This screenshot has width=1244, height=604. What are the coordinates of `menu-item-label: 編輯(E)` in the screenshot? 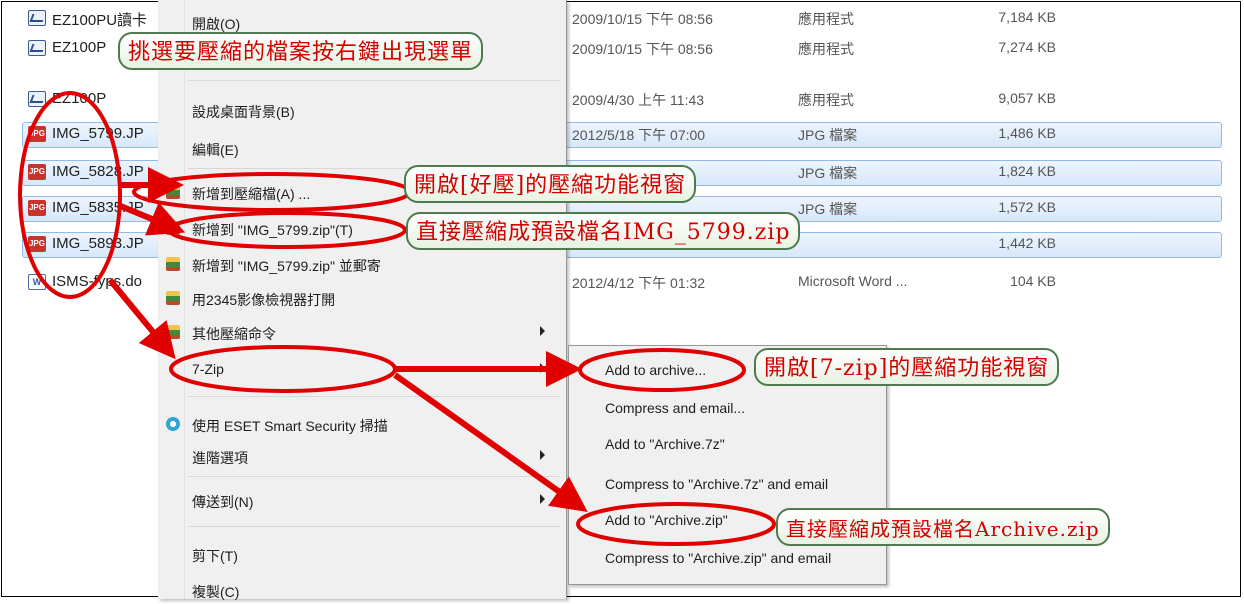 It's located at (215, 150).